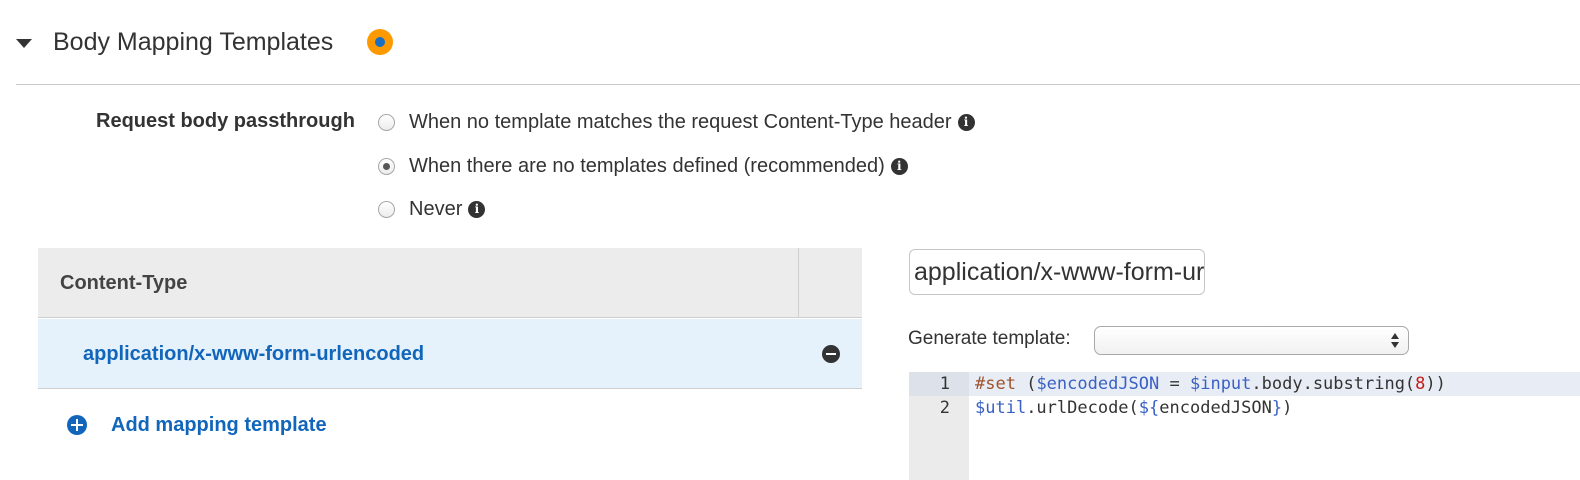  I want to click on generate-template-label: Generate template:, so click(989, 338).